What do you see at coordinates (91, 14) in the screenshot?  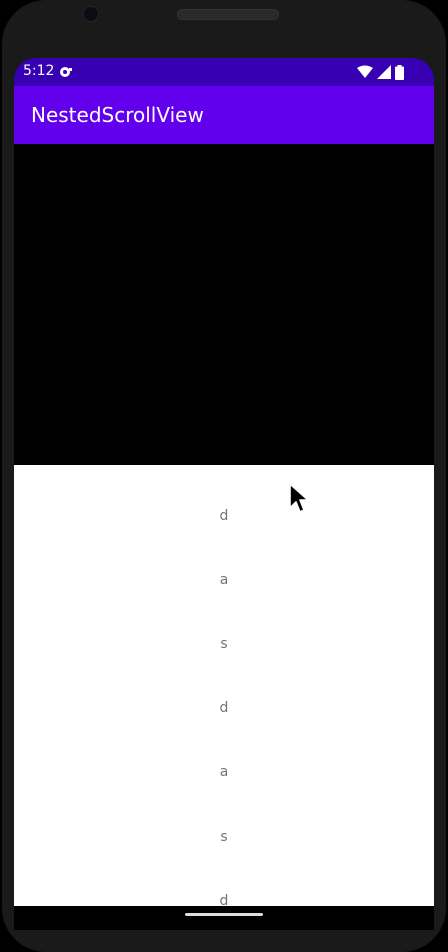 I see `front-camera` at bounding box center [91, 14].